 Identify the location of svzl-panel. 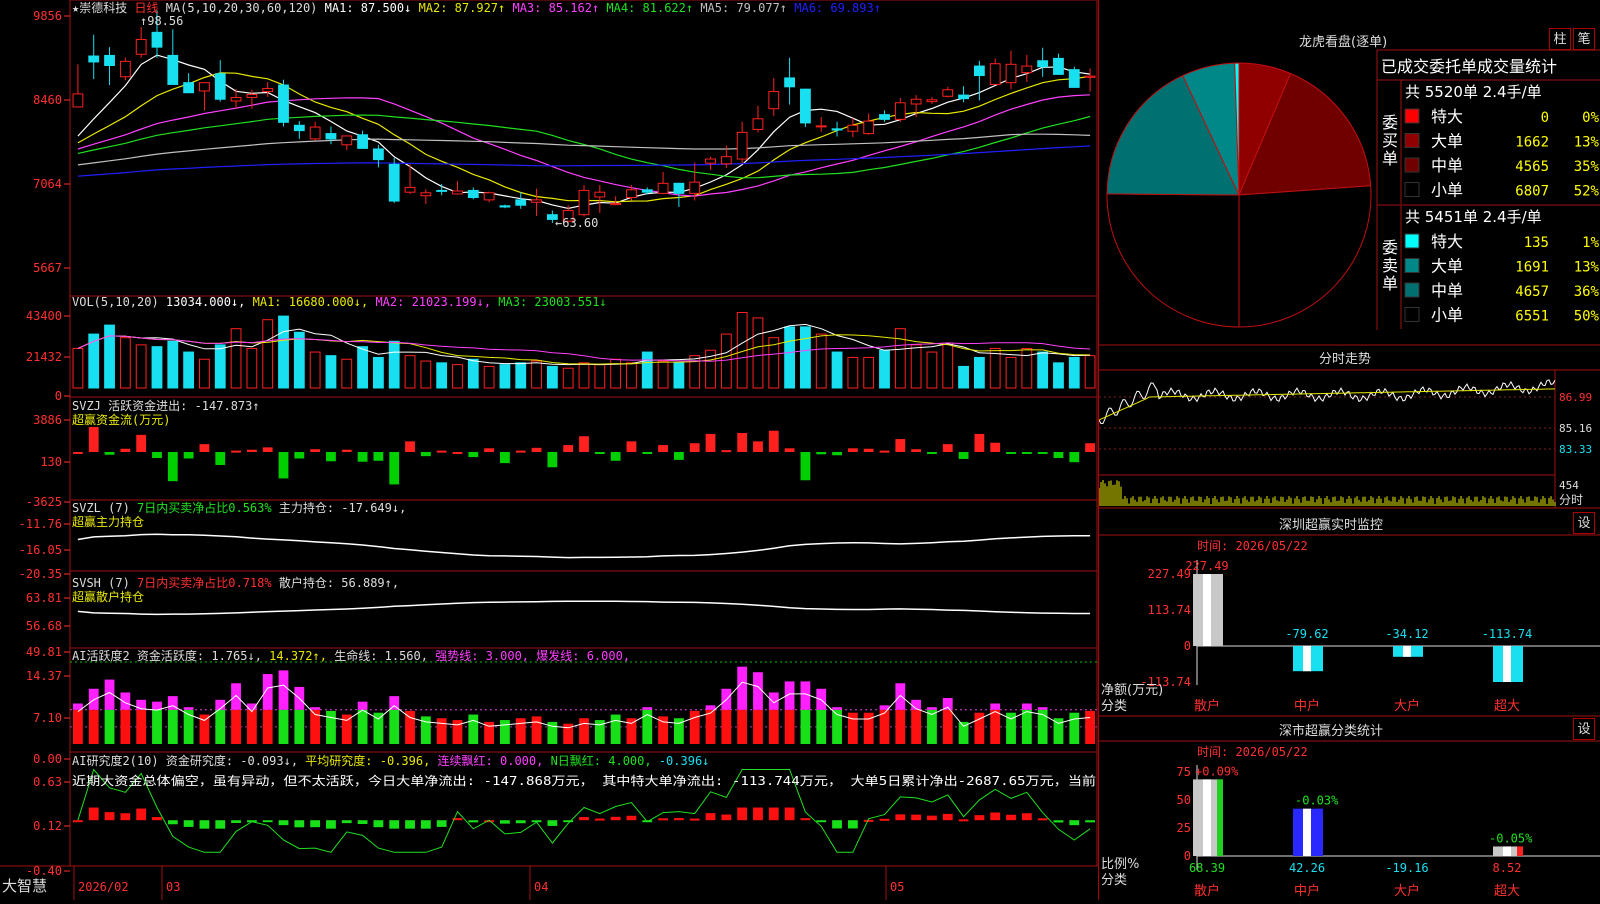
(584, 546).